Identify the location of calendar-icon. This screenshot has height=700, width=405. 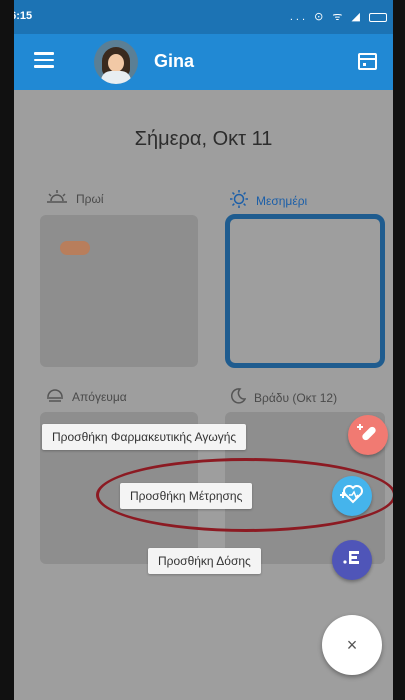
(367, 61).